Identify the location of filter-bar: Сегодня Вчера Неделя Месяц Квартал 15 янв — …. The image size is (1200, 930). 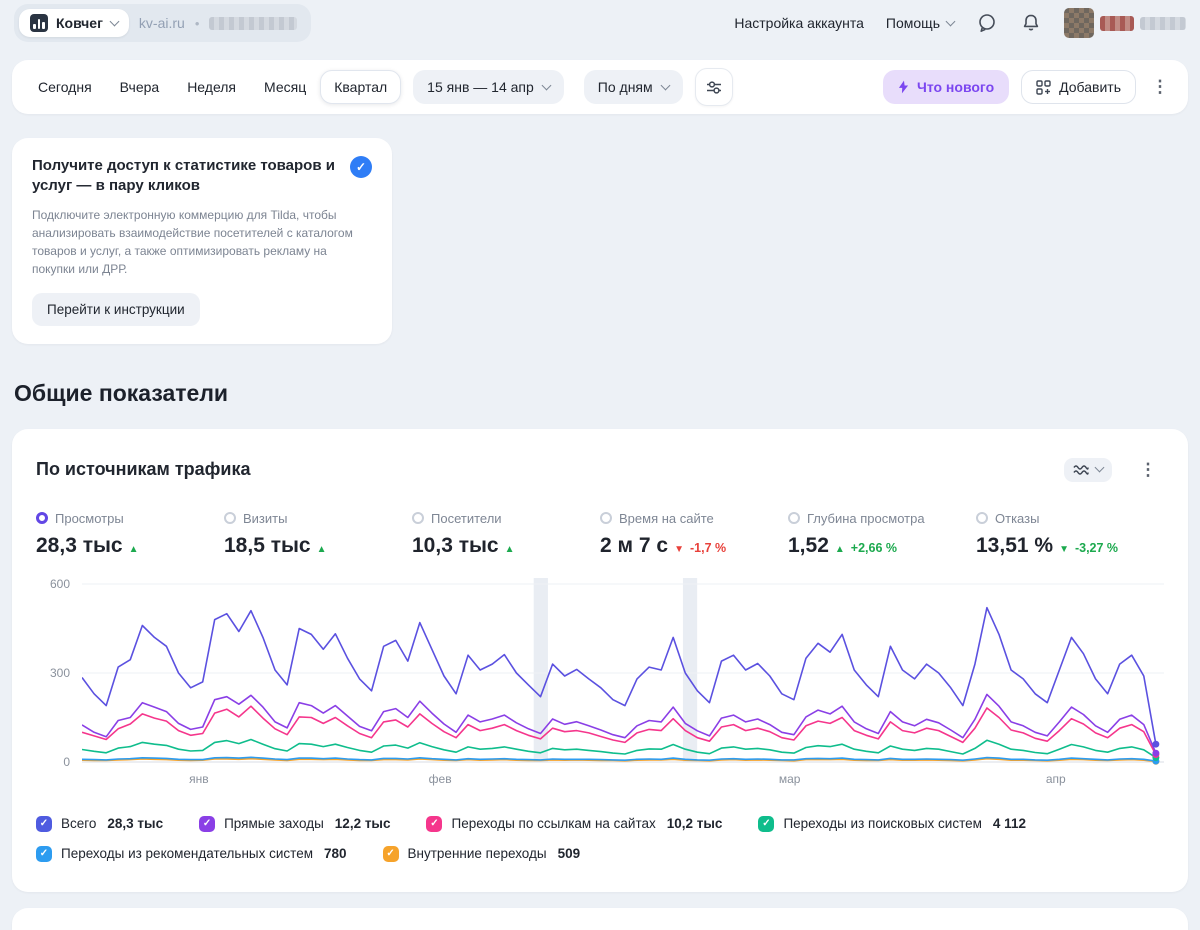
(600, 87).